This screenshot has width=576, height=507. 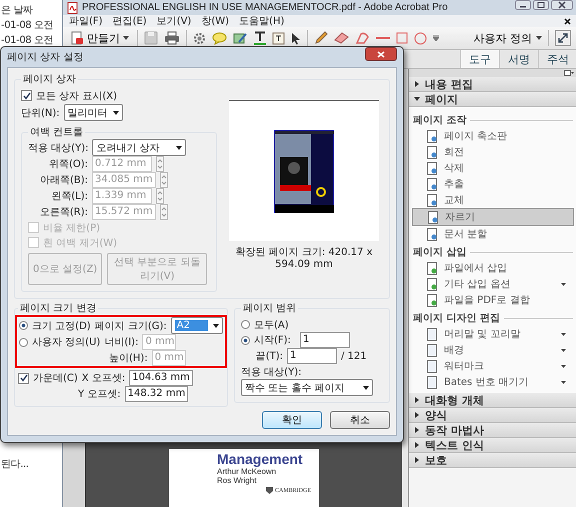 I want to click on panel-section-header: 내용 편집, so click(x=492, y=84).